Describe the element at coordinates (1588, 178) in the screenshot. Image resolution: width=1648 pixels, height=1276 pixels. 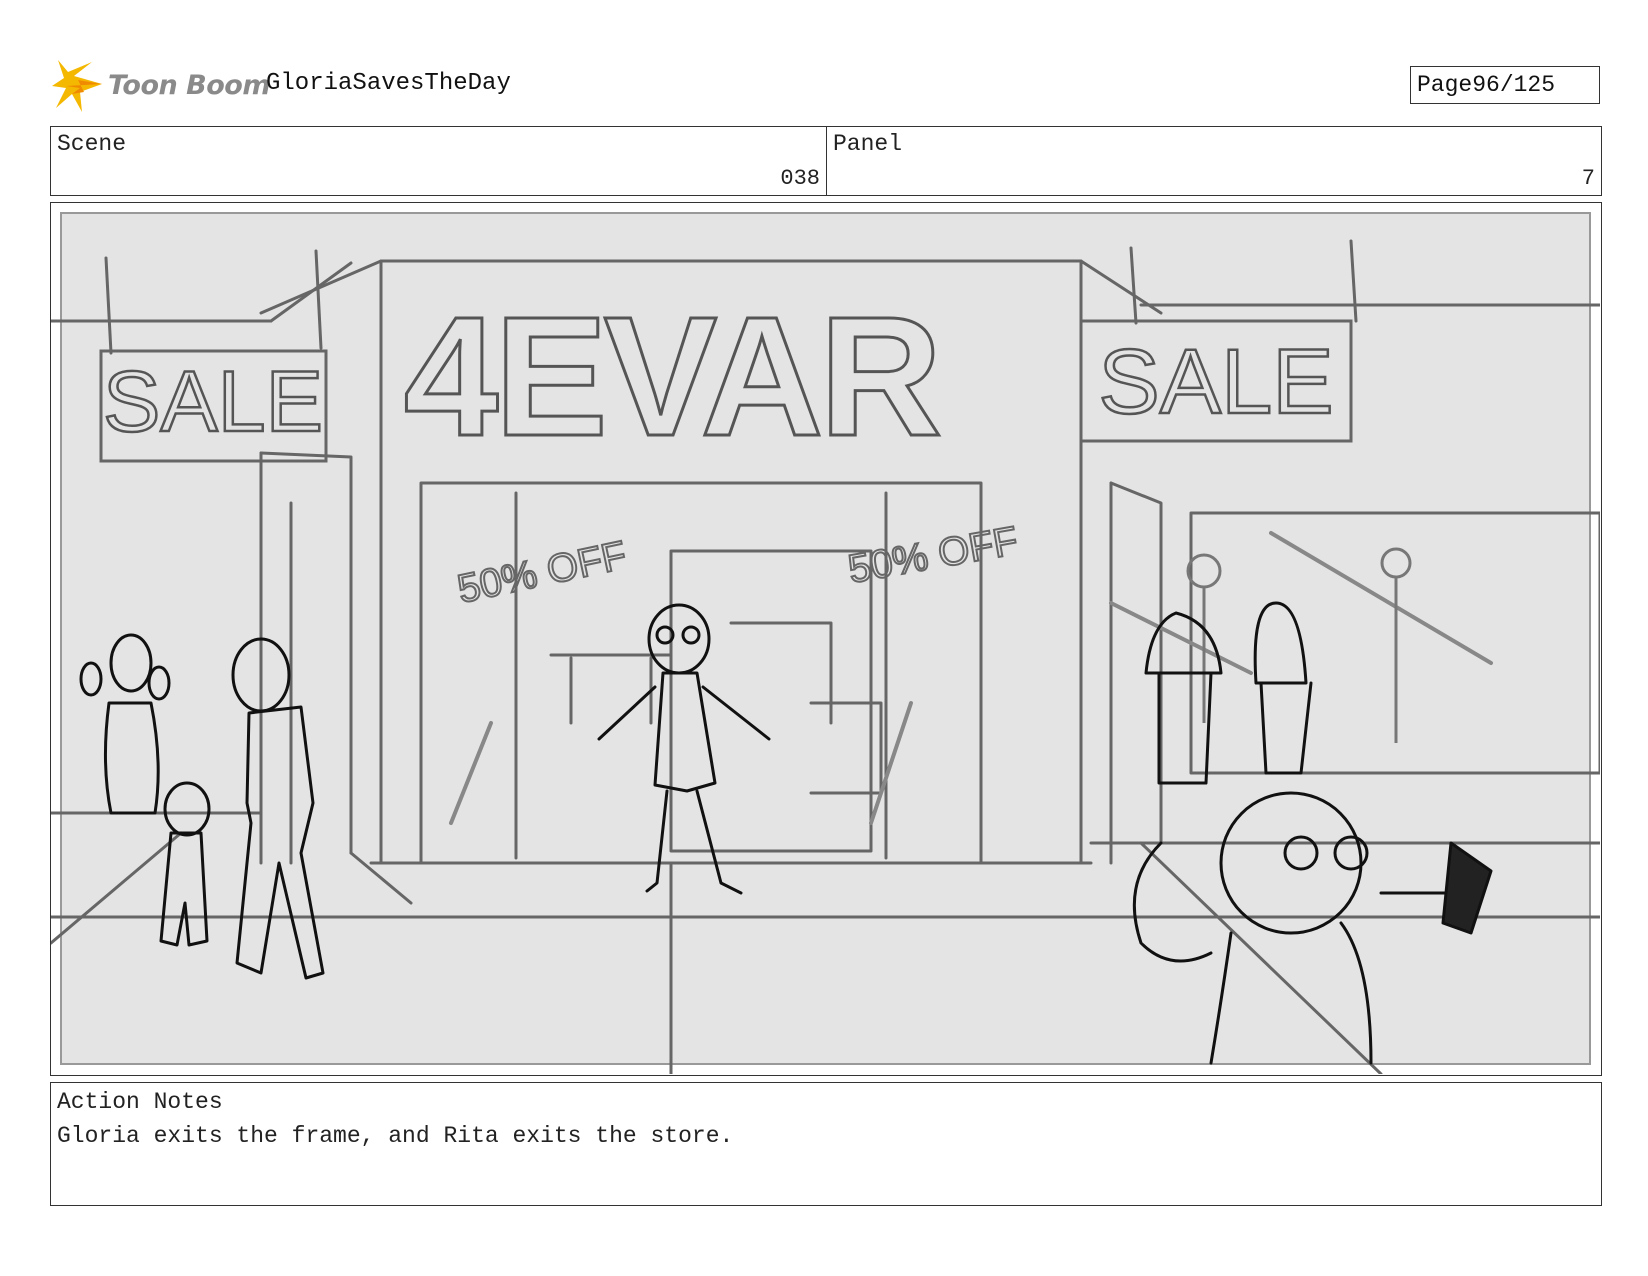
I see `panel-number: 7` at that location.